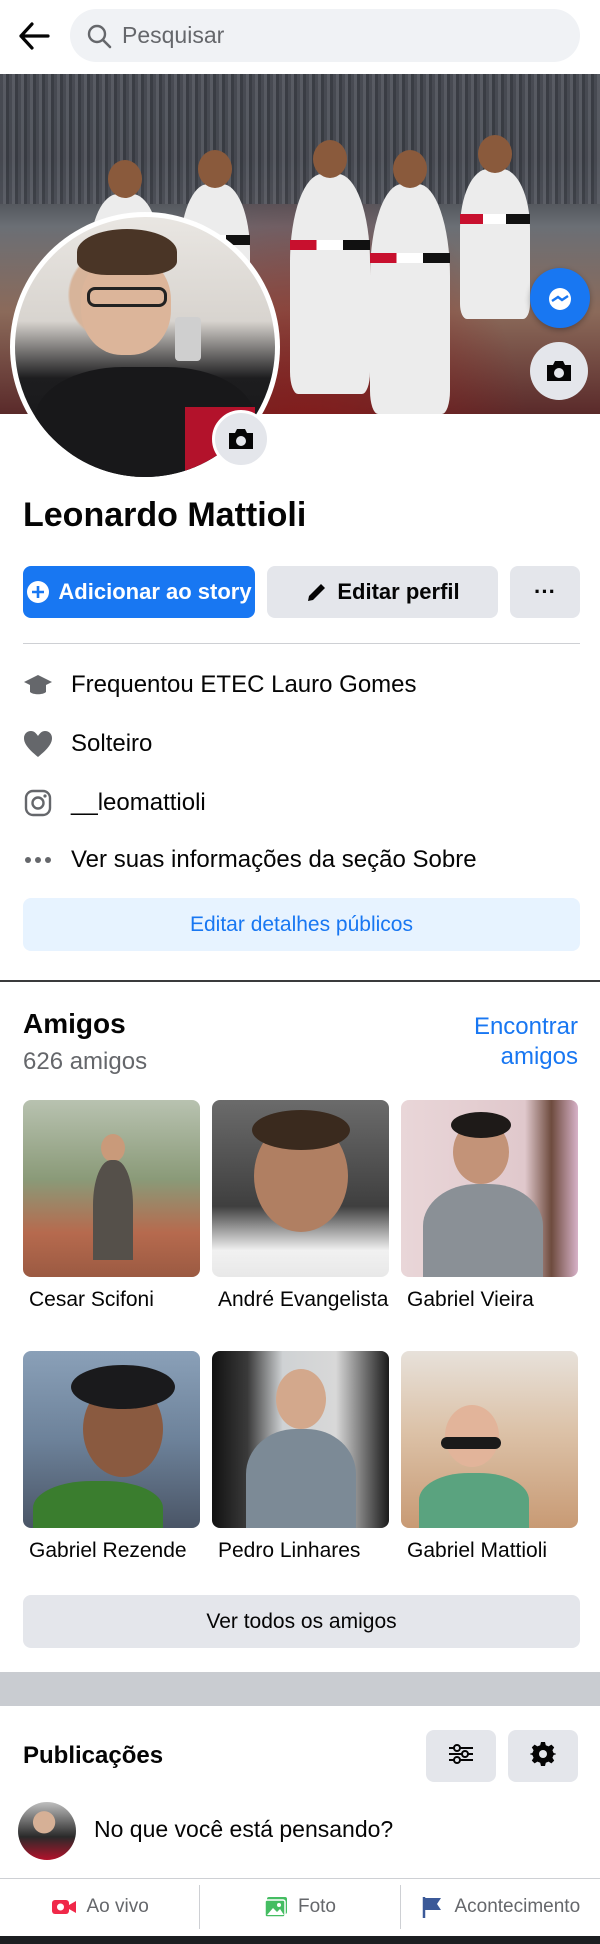 Image resolution: width=600 pixels, height=1944 pixels. I want to click on sliders-icon, so click(461, 1756).